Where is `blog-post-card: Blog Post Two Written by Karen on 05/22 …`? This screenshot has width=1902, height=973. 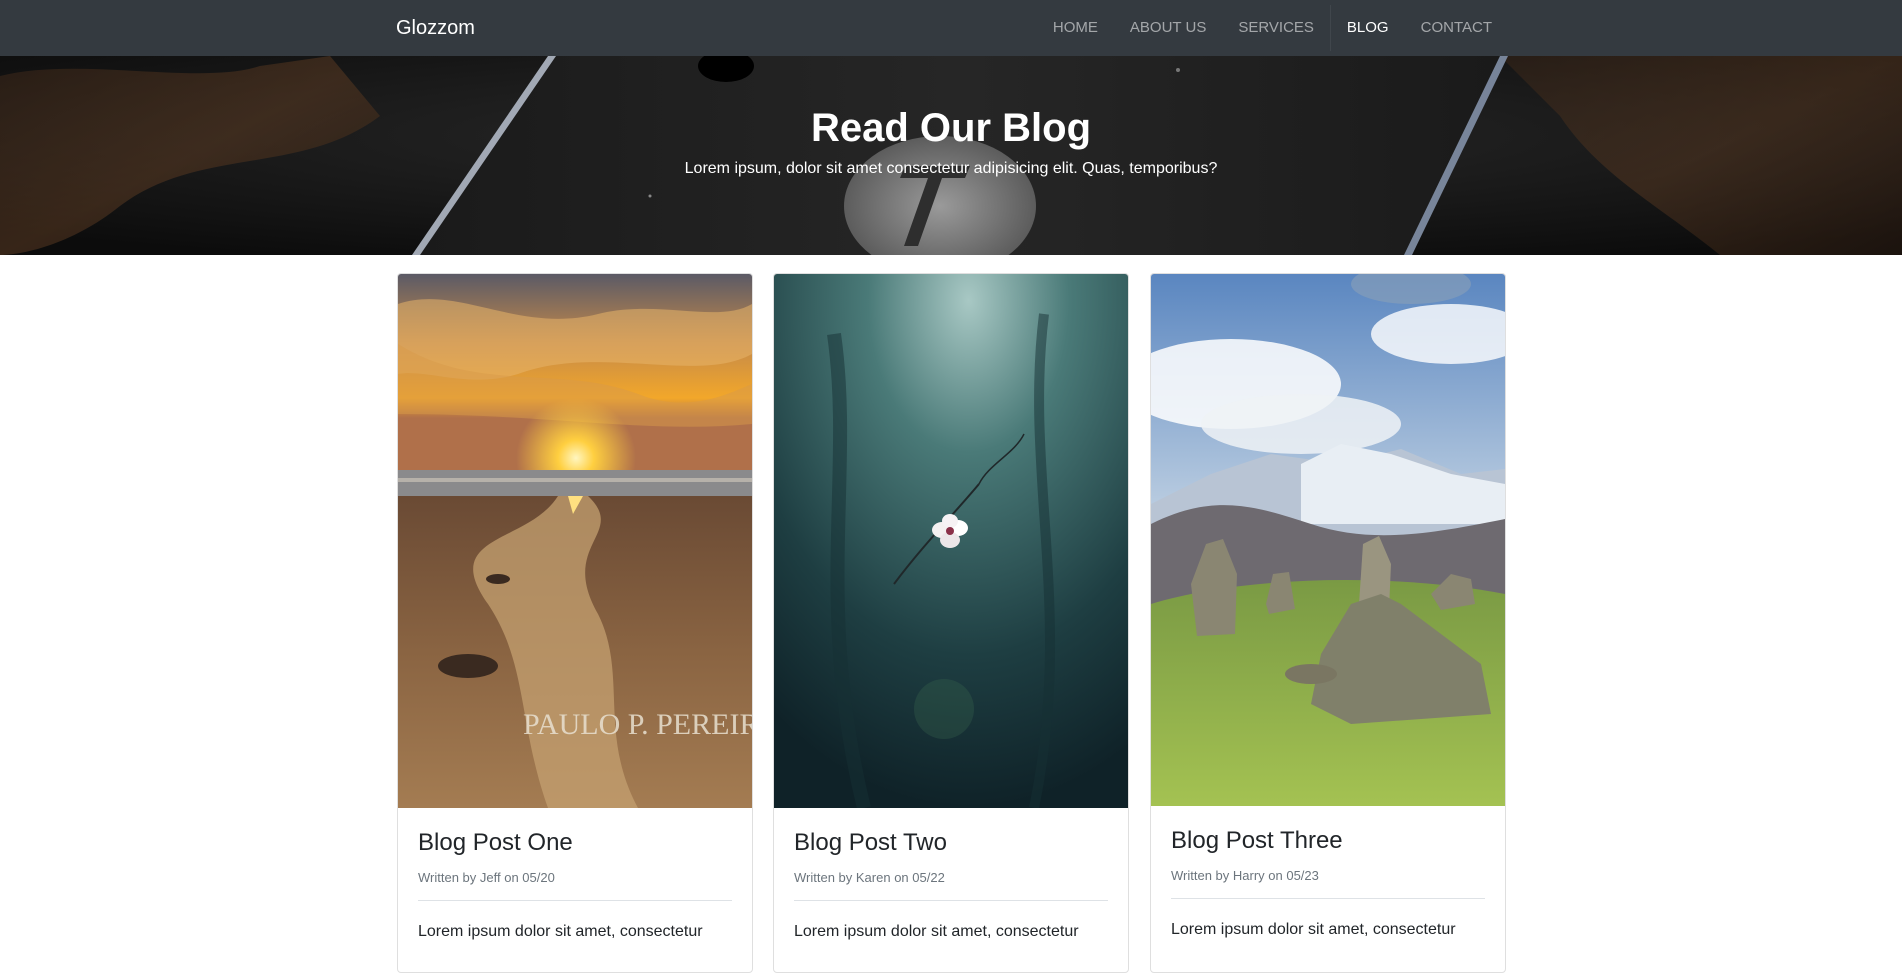 blog-post-card: Blog Post Two Written by Karen on 05/22 … is located at coordinates (951, 623).